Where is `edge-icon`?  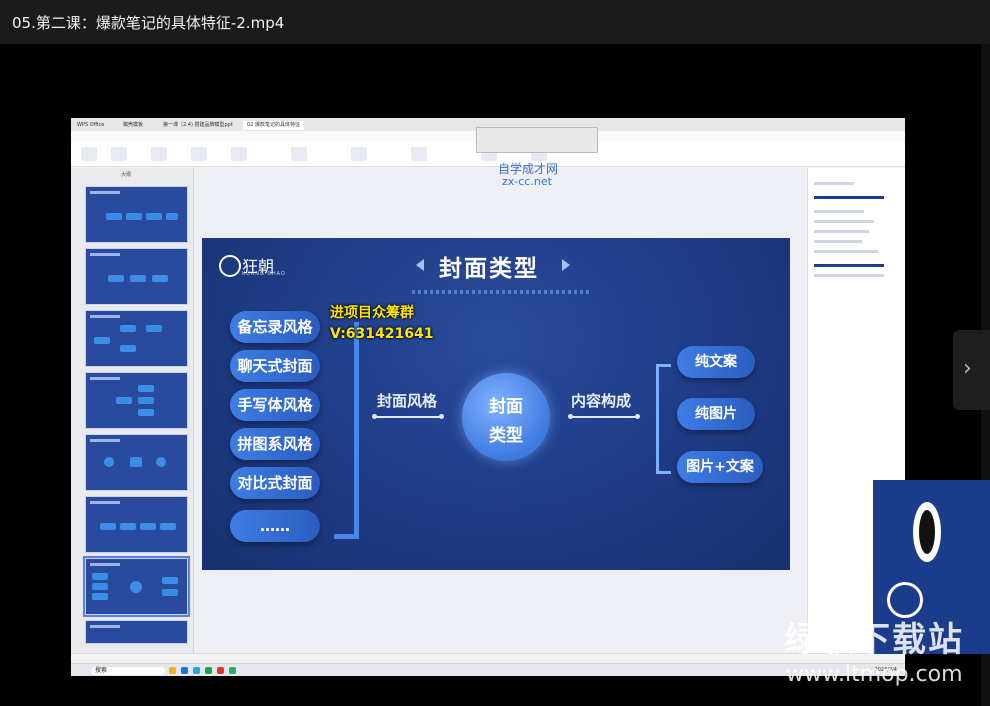 edge-icon is located at coordinates (196, 670).